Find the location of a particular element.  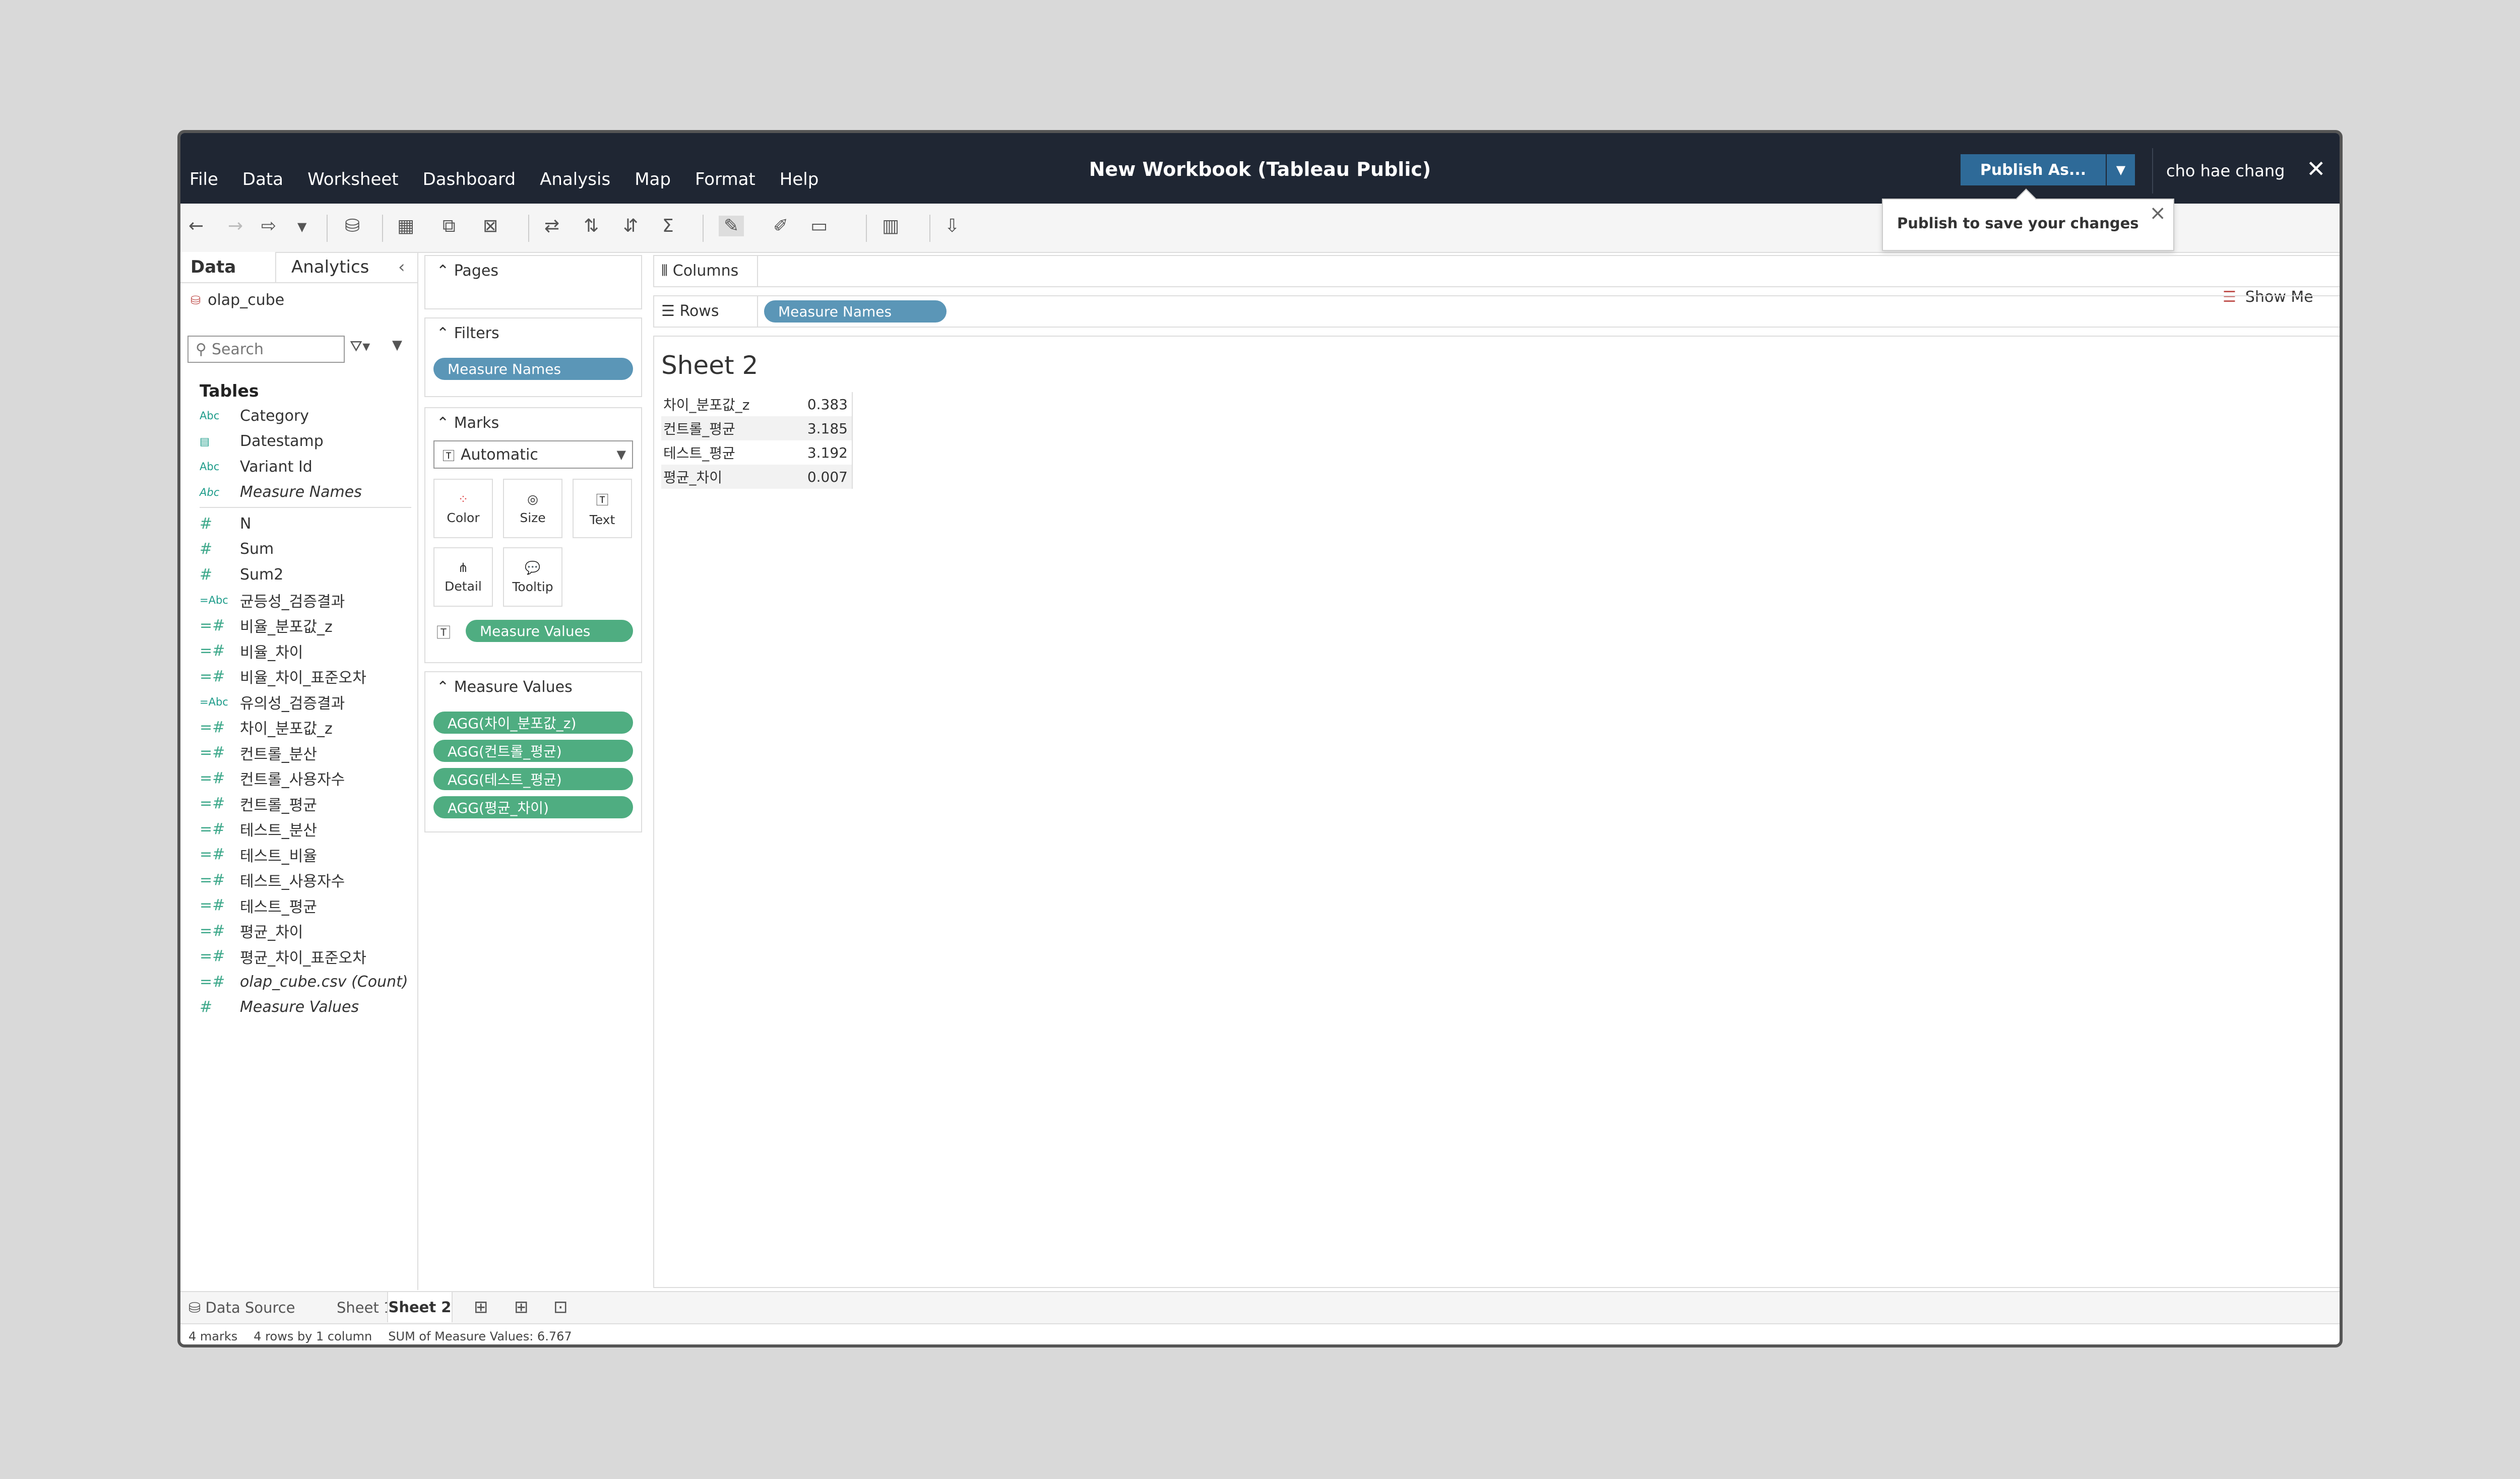

field-item: Abc Category is located at coordinates (305, 416).